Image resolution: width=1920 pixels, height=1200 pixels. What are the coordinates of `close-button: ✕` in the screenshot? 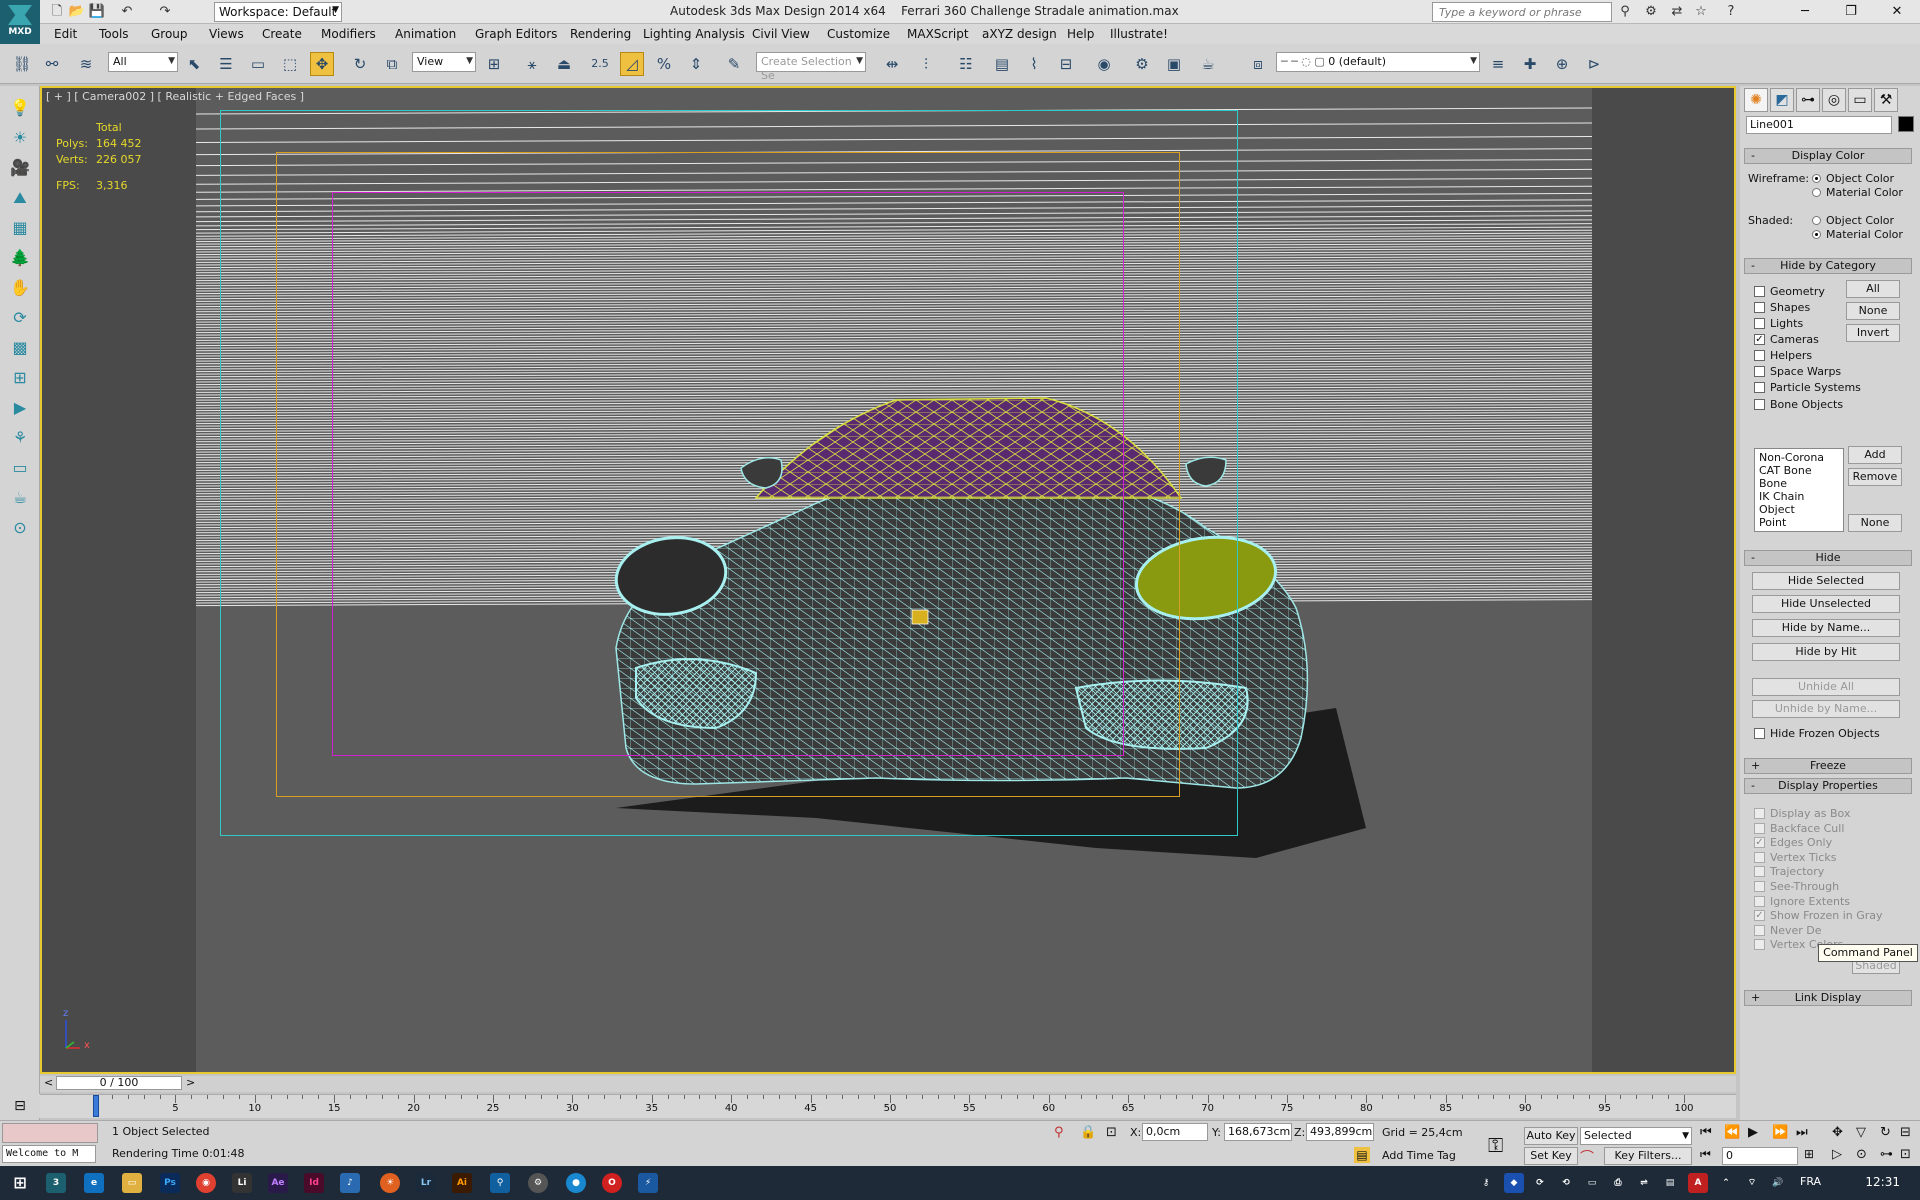 It's located at (1897, 12).